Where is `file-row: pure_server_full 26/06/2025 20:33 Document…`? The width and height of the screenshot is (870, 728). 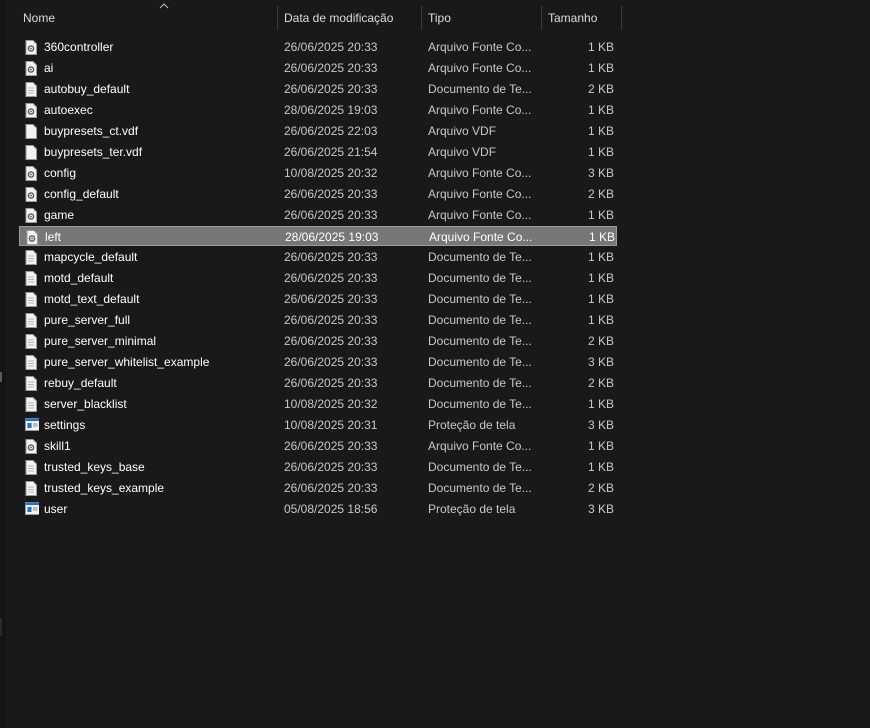 file-row: pure_server_full 26/06/2025 20:33 Document… is located at coordinates (318, 320).